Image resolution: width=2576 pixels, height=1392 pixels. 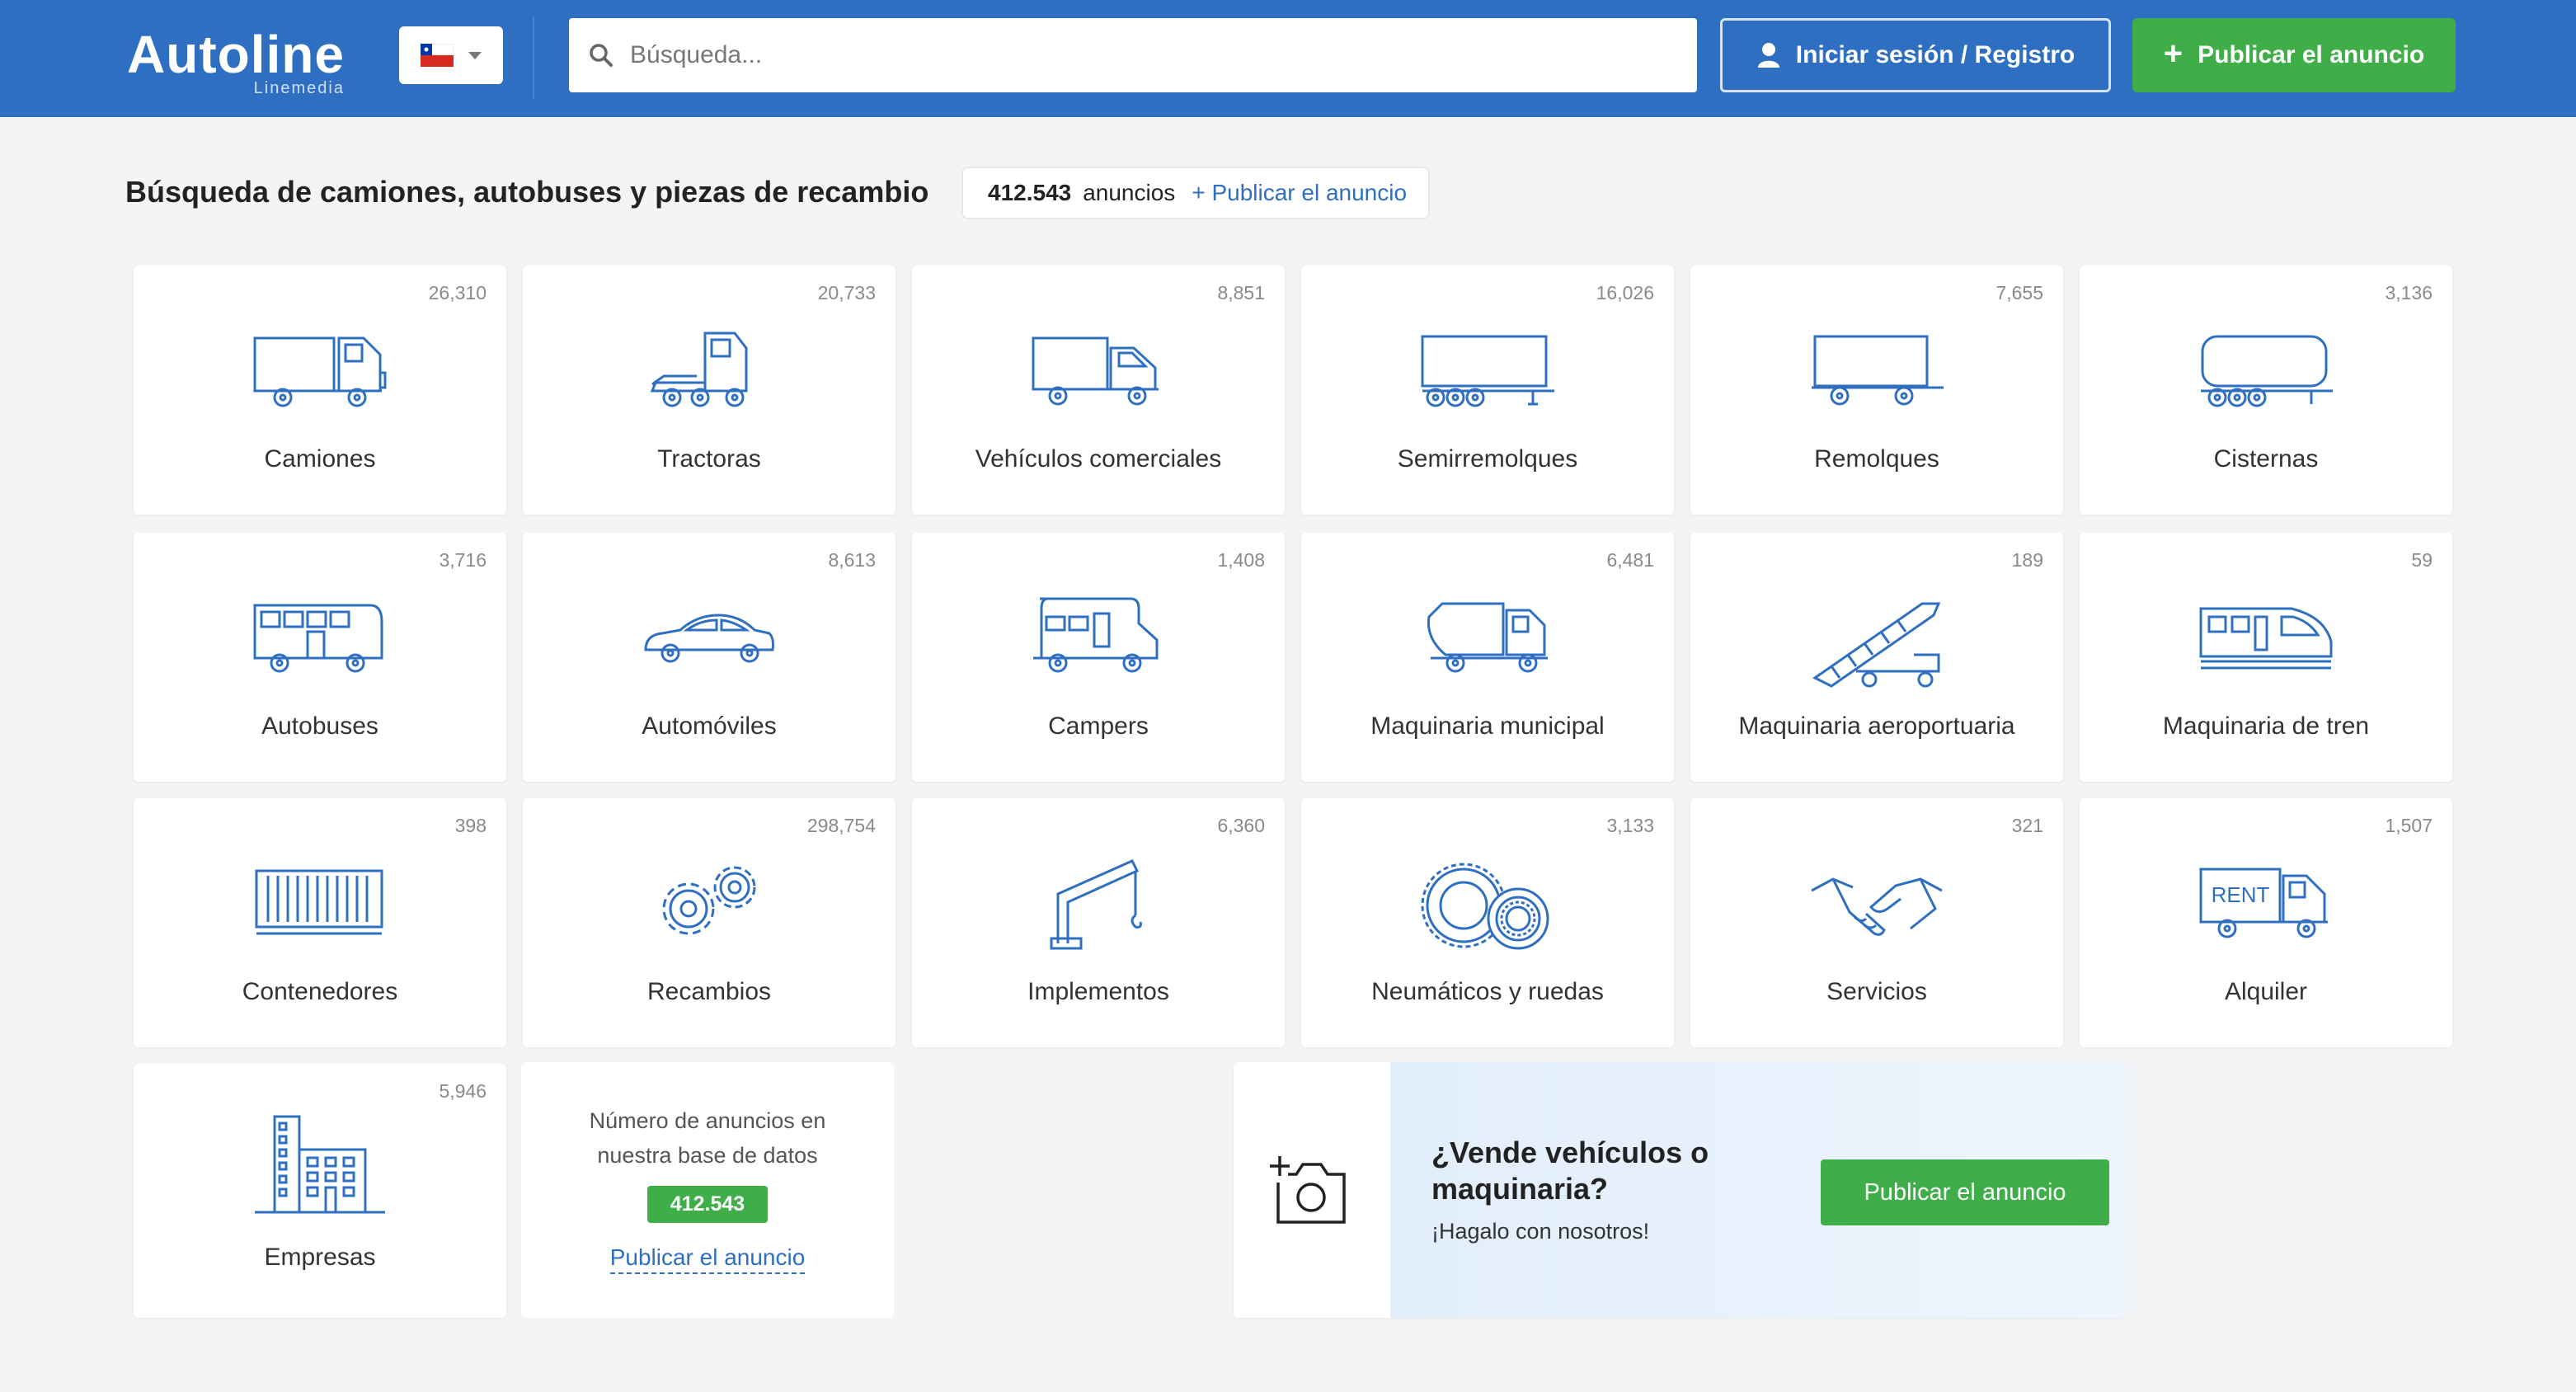 What do you see at coordinates (1625, 292) in the screenshot?
I see `category-count: 16,026` at bounding box center [1625, 292].